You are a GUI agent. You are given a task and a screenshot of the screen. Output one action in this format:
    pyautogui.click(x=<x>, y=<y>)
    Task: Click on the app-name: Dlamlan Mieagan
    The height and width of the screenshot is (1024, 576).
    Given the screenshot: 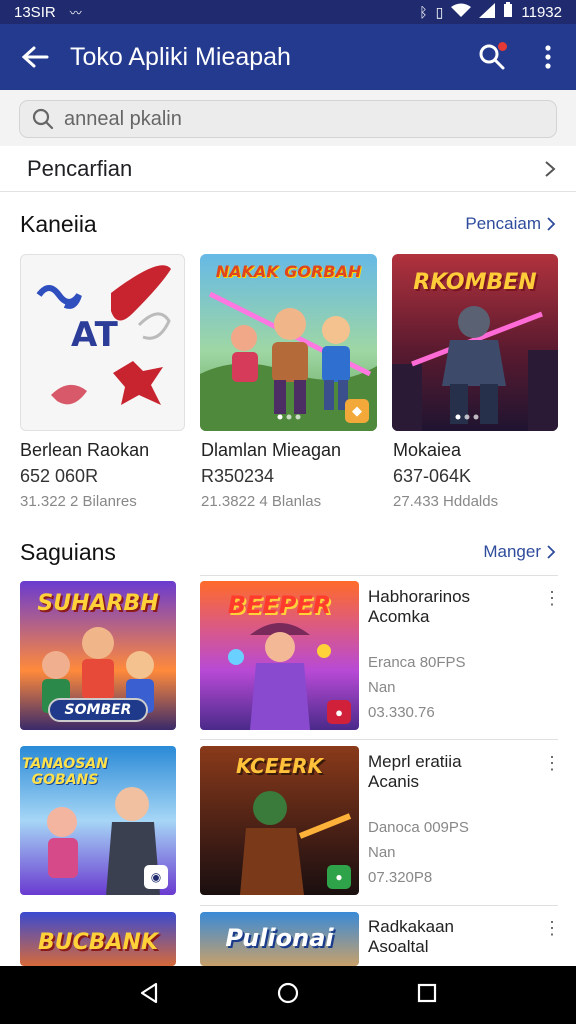 What is the action you would take?
    pyautogui.click(x=271, y=450)
    